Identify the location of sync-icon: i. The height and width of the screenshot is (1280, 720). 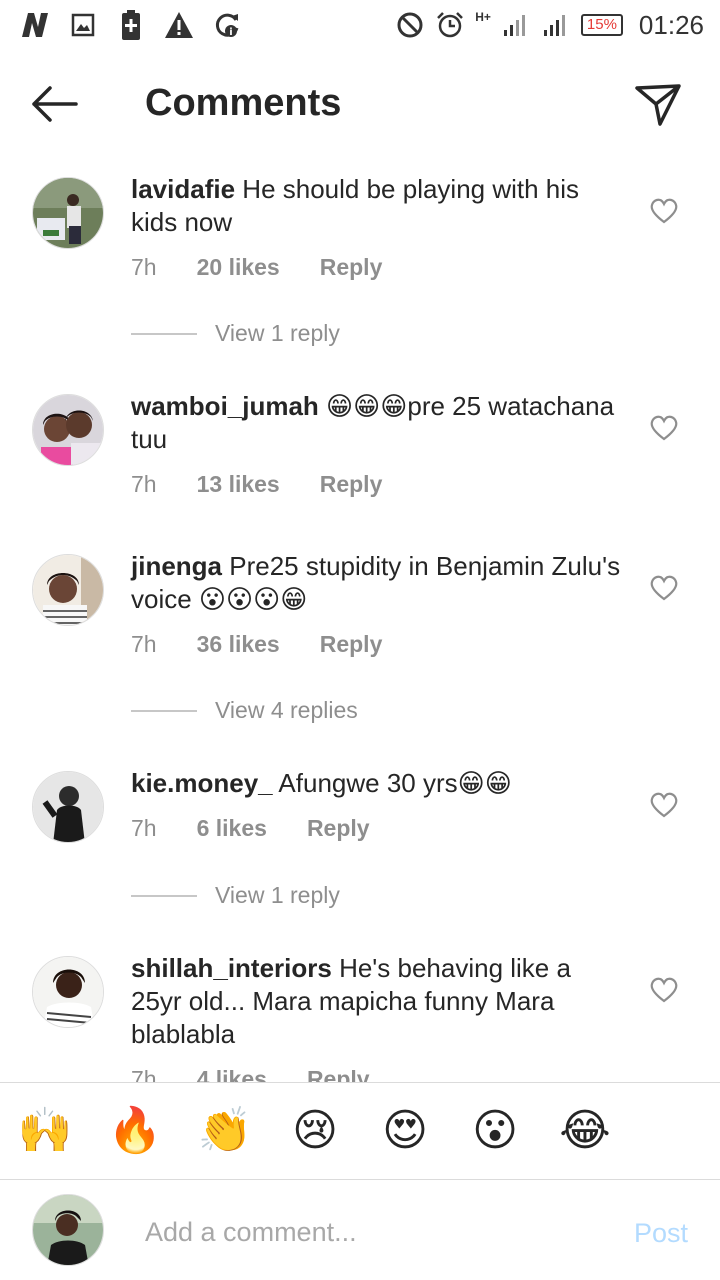
(227, 25).